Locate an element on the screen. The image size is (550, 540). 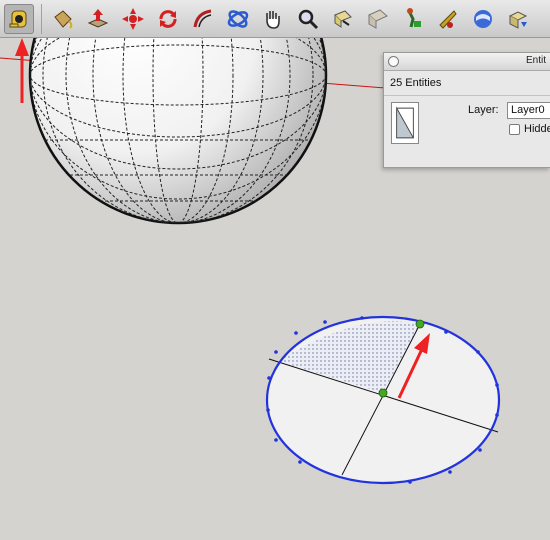
get-models-icon is located at coordinates (483, 18).